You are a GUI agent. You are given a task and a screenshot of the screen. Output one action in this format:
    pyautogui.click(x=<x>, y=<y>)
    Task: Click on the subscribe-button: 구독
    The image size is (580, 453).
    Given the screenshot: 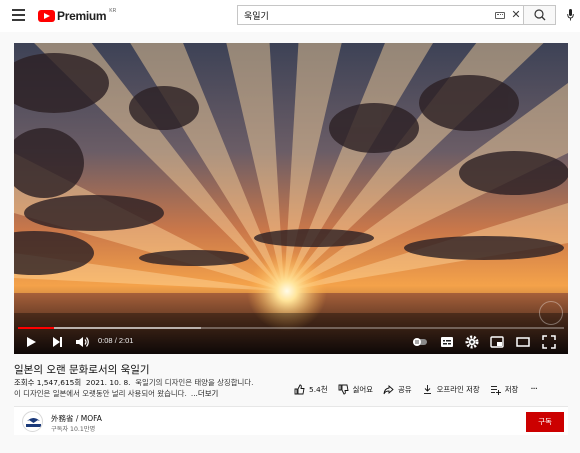 What is the action you would take?
    pyautogui.click(x=545, y=422)
    